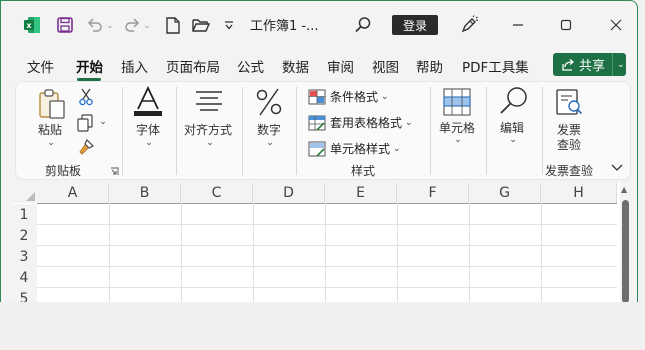 Image resolution: width=645 pixels, height=350 pixels. I want to click on clipboard-group-label: 剪贴板, so click(63, 171).